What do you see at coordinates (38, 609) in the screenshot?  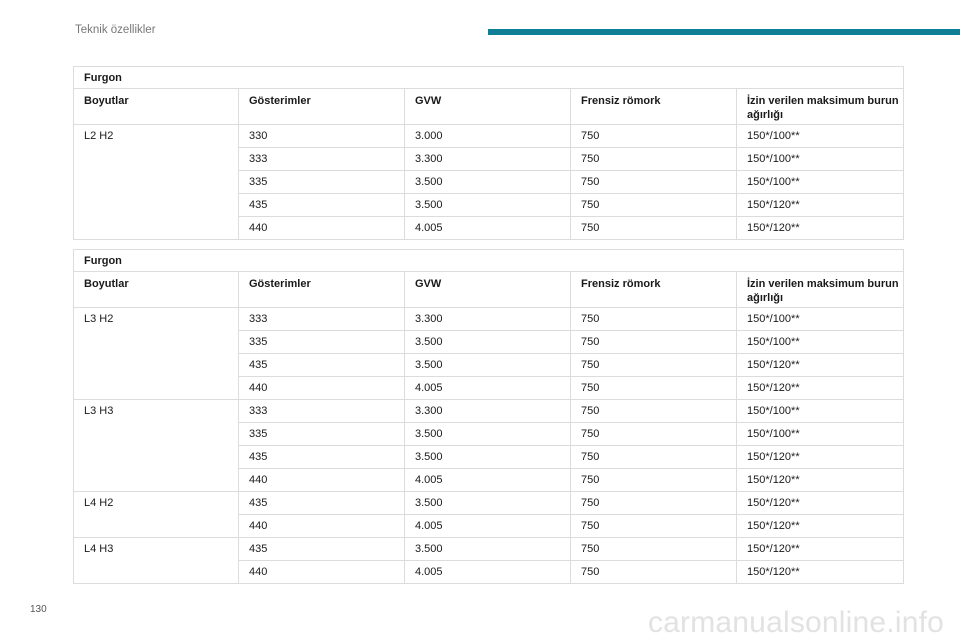 I see `page-number: 130` at bounding box center [38, 609].